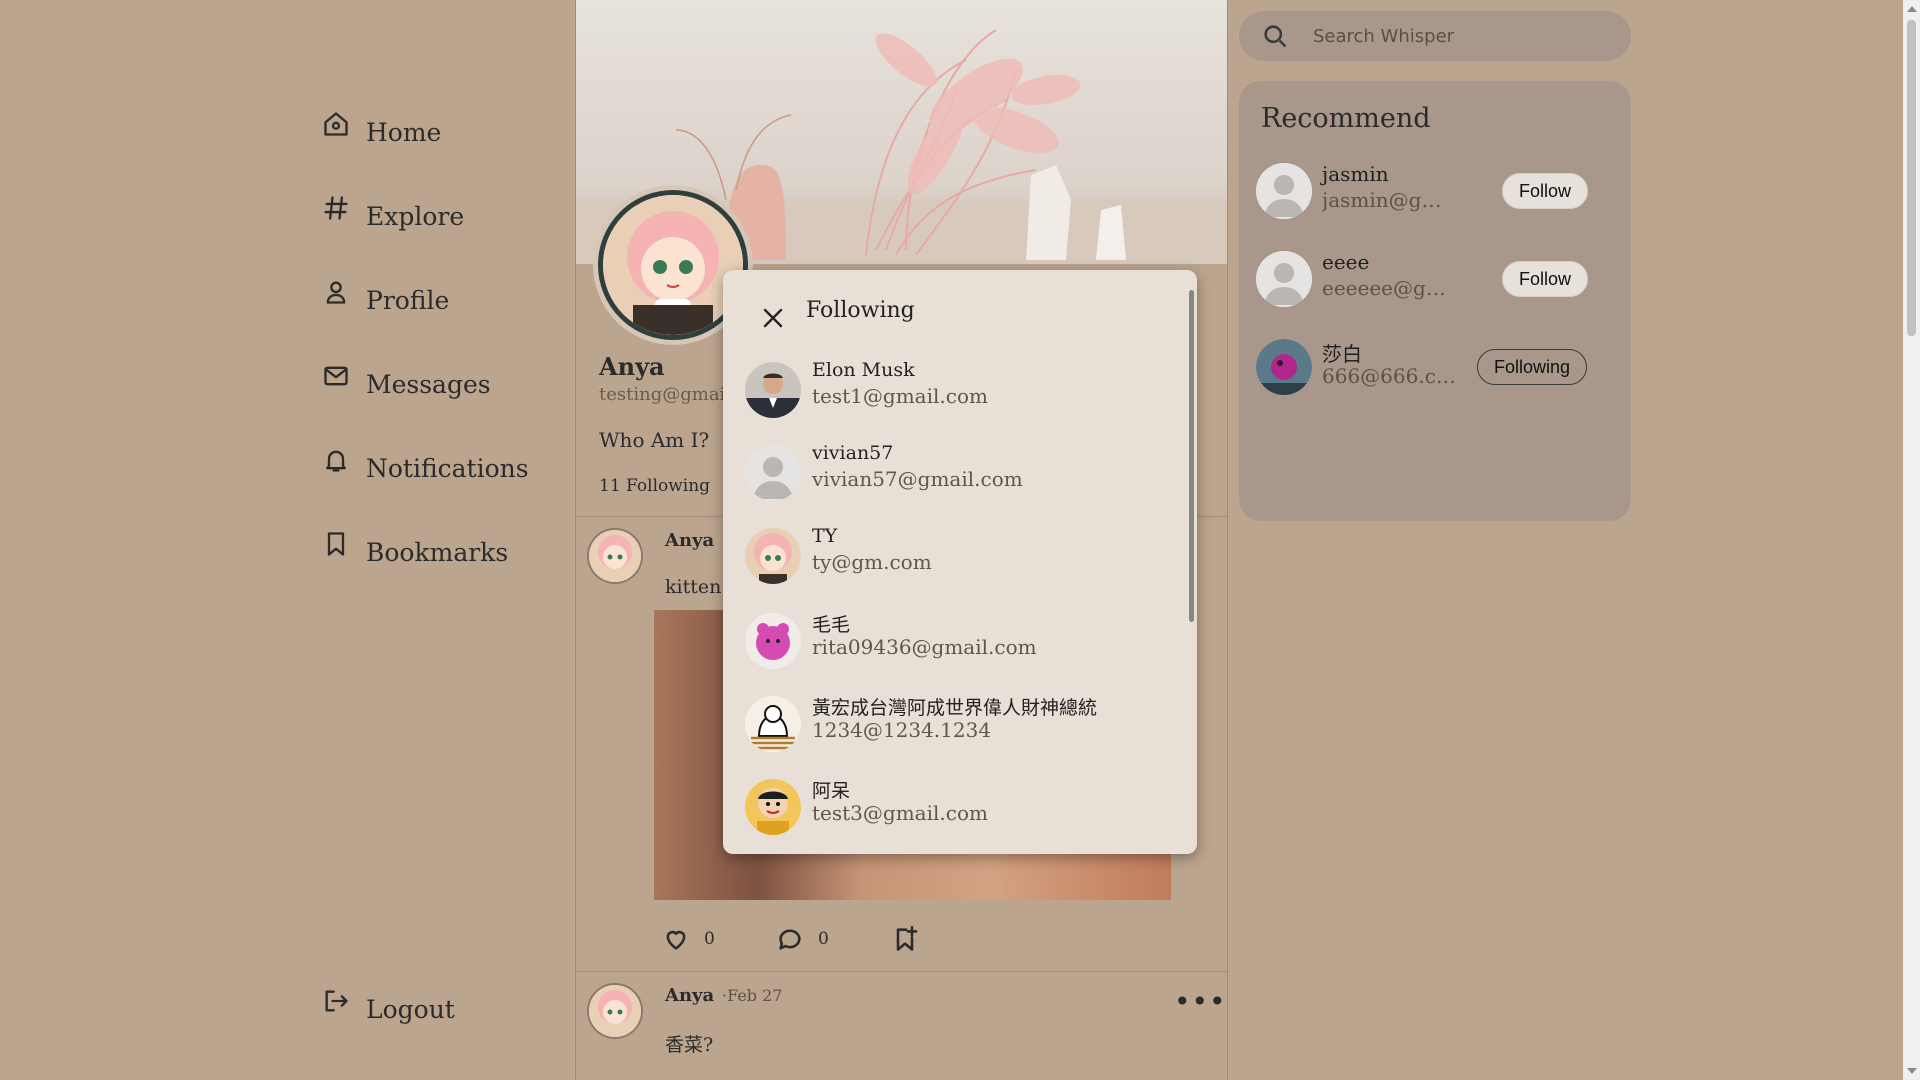 This screenshot has height=1080, width=1920. I want to click on bookmark-icon, so click(336, 544).